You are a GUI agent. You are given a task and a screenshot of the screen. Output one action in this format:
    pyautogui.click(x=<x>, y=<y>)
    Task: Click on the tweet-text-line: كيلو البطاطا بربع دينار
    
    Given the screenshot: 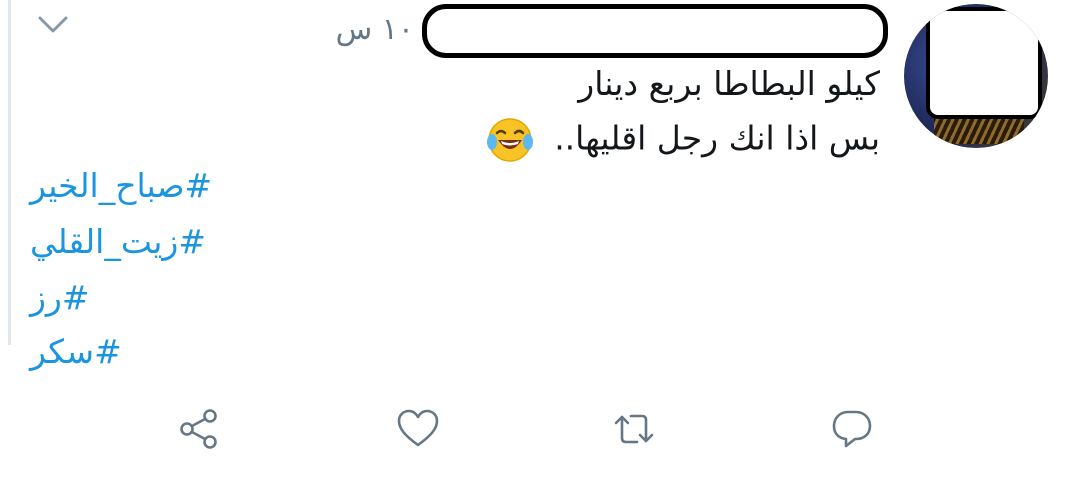 What is the action you would take?
    pyautogui.click(x=729, y=83)
    